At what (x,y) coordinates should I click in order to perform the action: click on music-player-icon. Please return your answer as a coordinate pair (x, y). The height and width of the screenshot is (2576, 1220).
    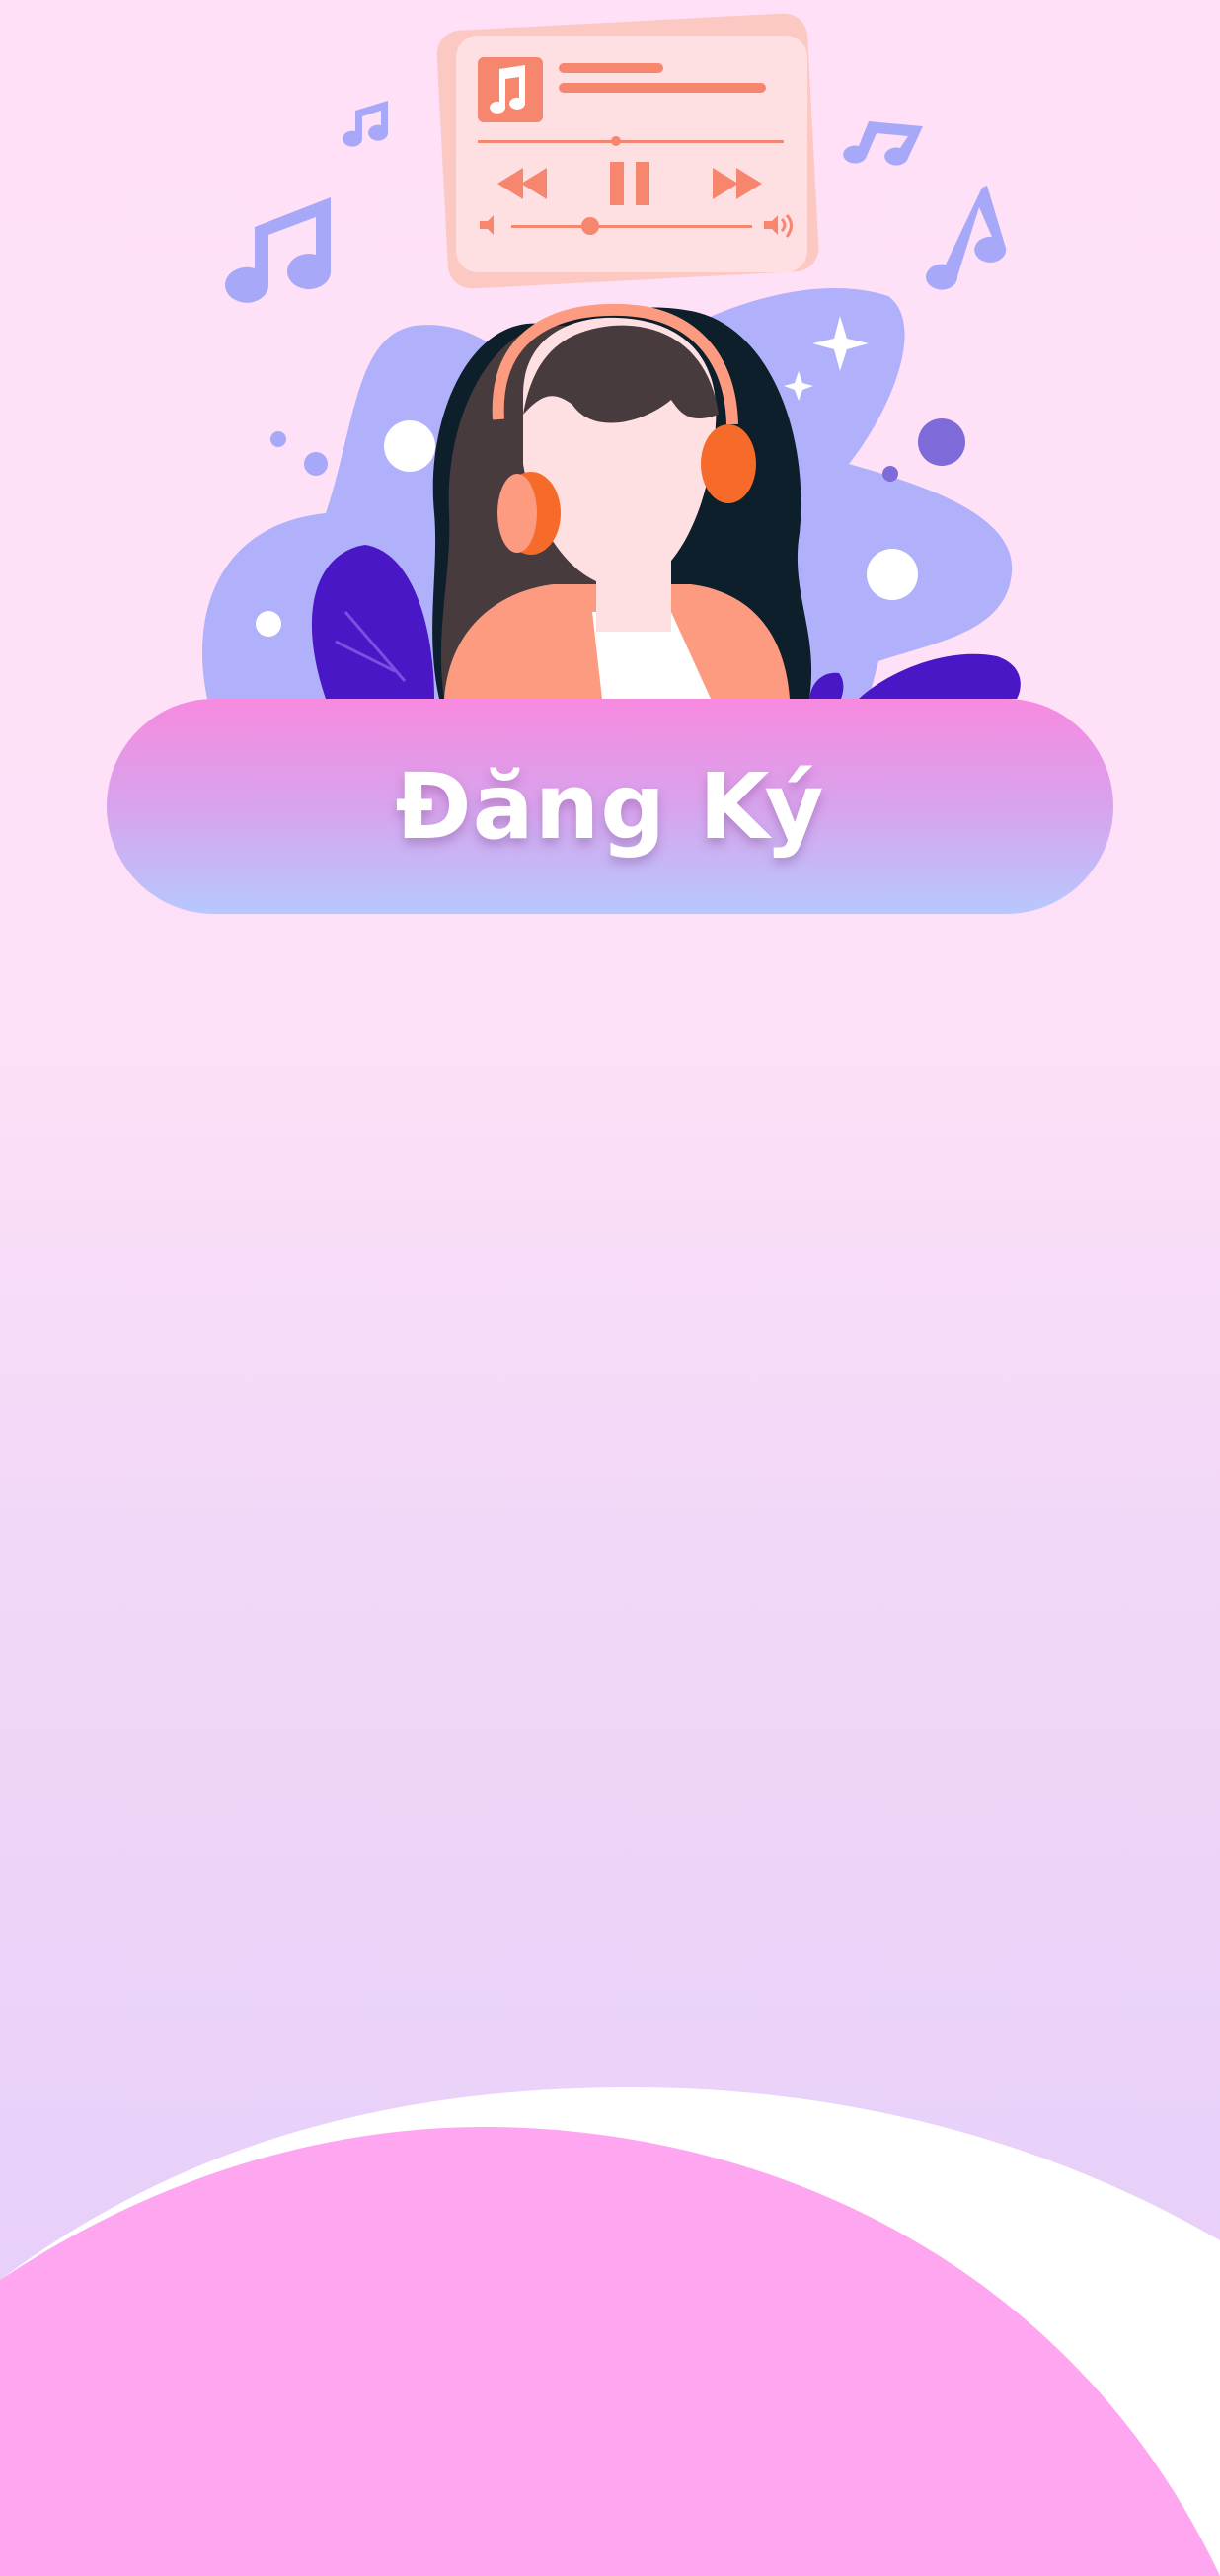
    Looking at the image, I should click on (627, 151).